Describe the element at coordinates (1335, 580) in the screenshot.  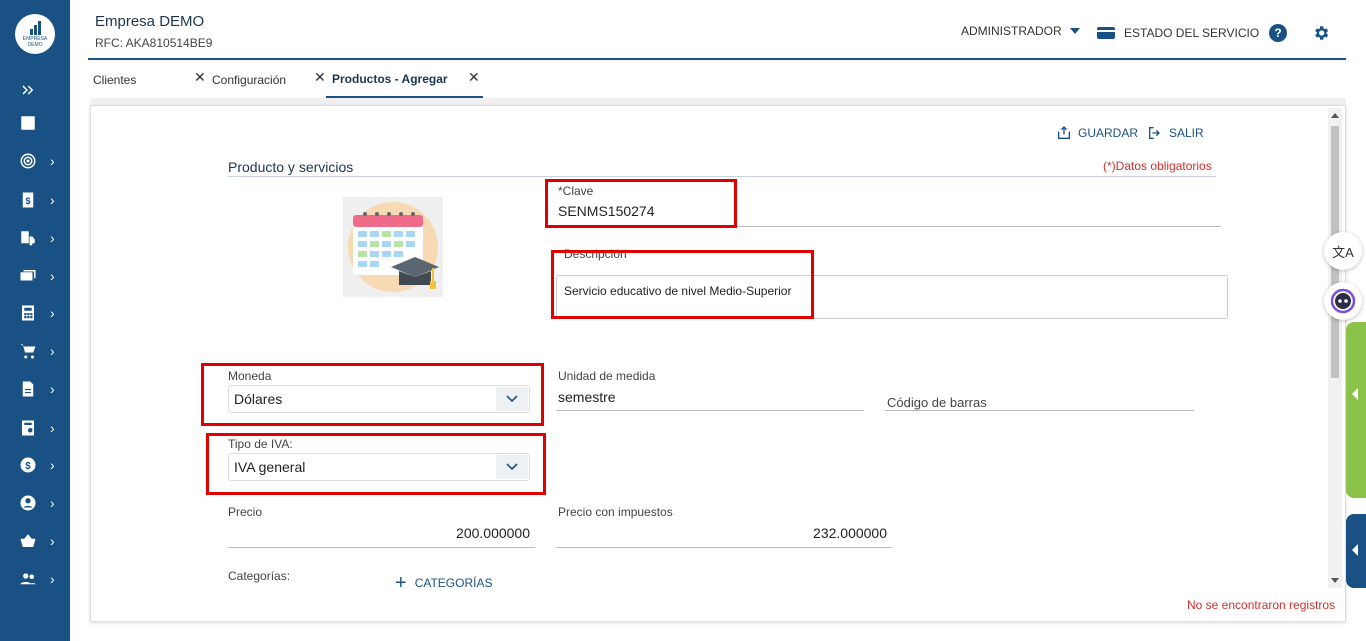
I see `scroll-down-icon` at that location.